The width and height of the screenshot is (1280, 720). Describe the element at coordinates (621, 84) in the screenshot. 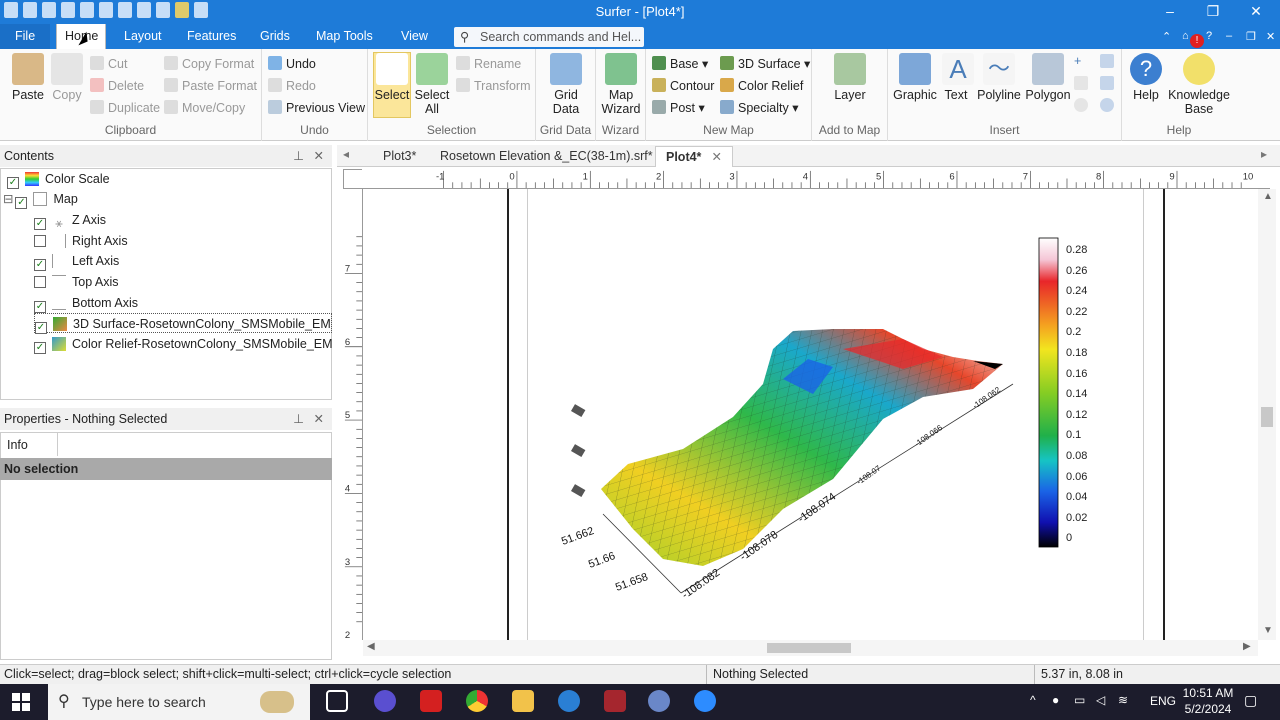

I see `map-wizard-button: Map Wizard` at that location.